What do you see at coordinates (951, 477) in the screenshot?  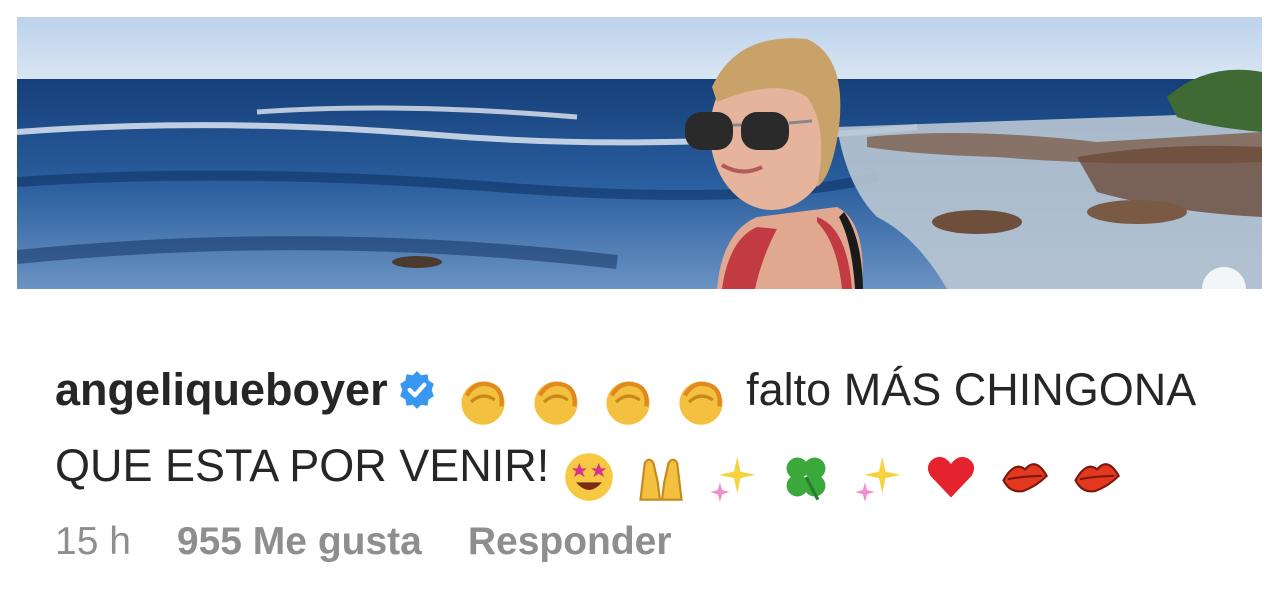 I see `red-heart-icon` at bounding box center [951, 477].